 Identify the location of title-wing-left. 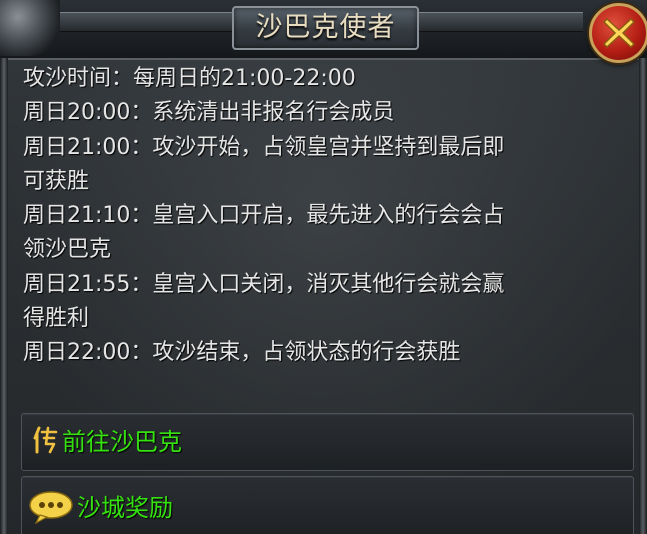
(146, 22).